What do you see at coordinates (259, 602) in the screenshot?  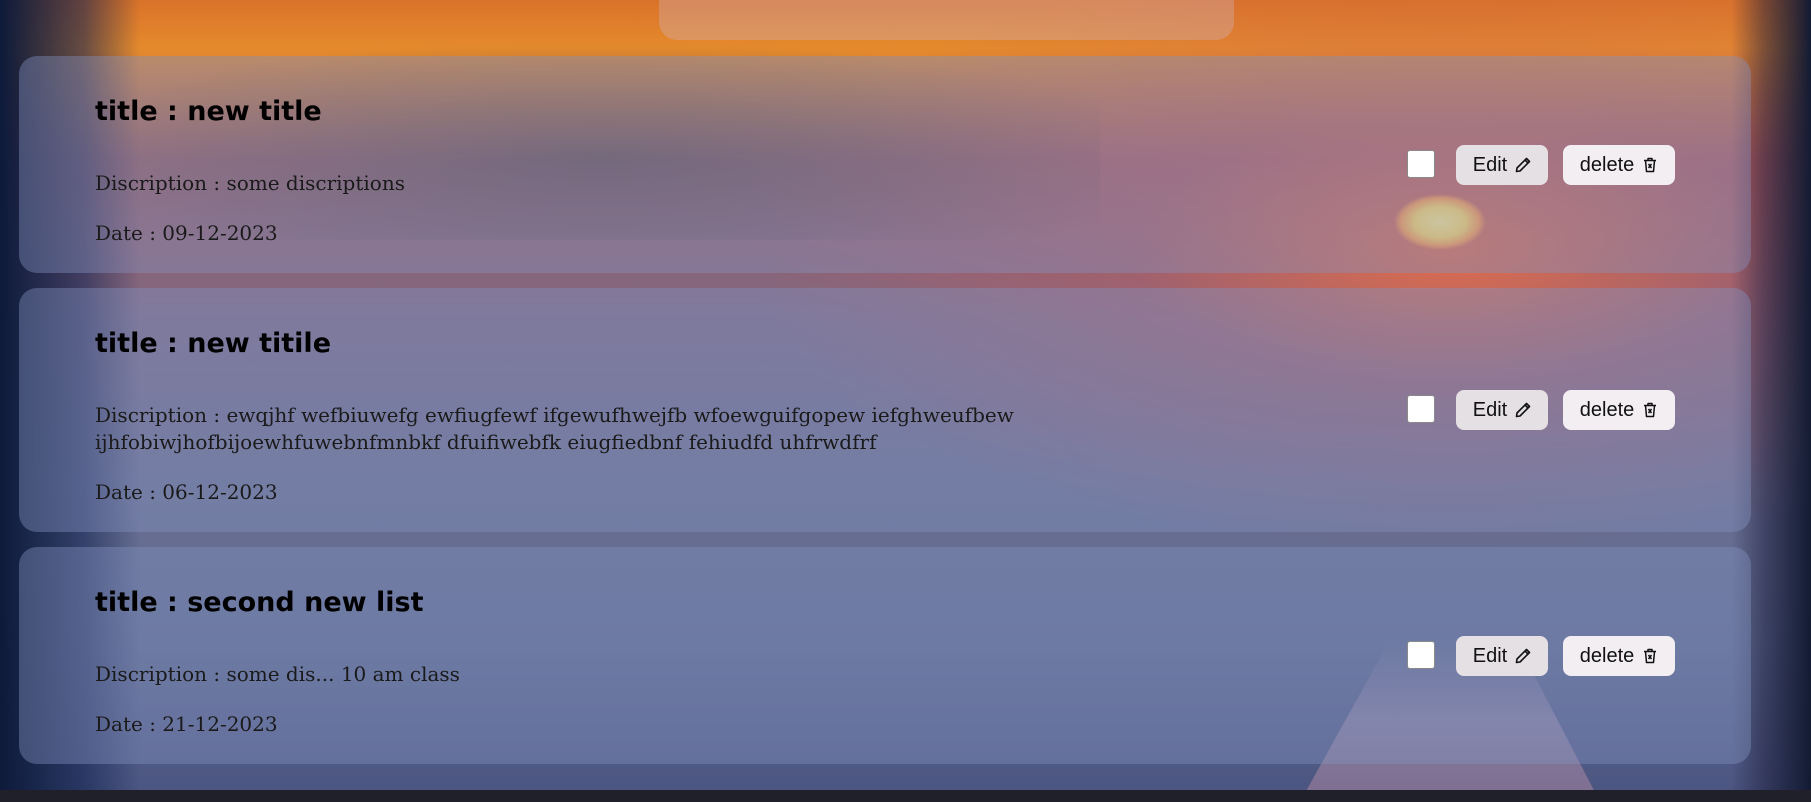 I see `todo-title: title : second new list` at bounding box center [259, 602].